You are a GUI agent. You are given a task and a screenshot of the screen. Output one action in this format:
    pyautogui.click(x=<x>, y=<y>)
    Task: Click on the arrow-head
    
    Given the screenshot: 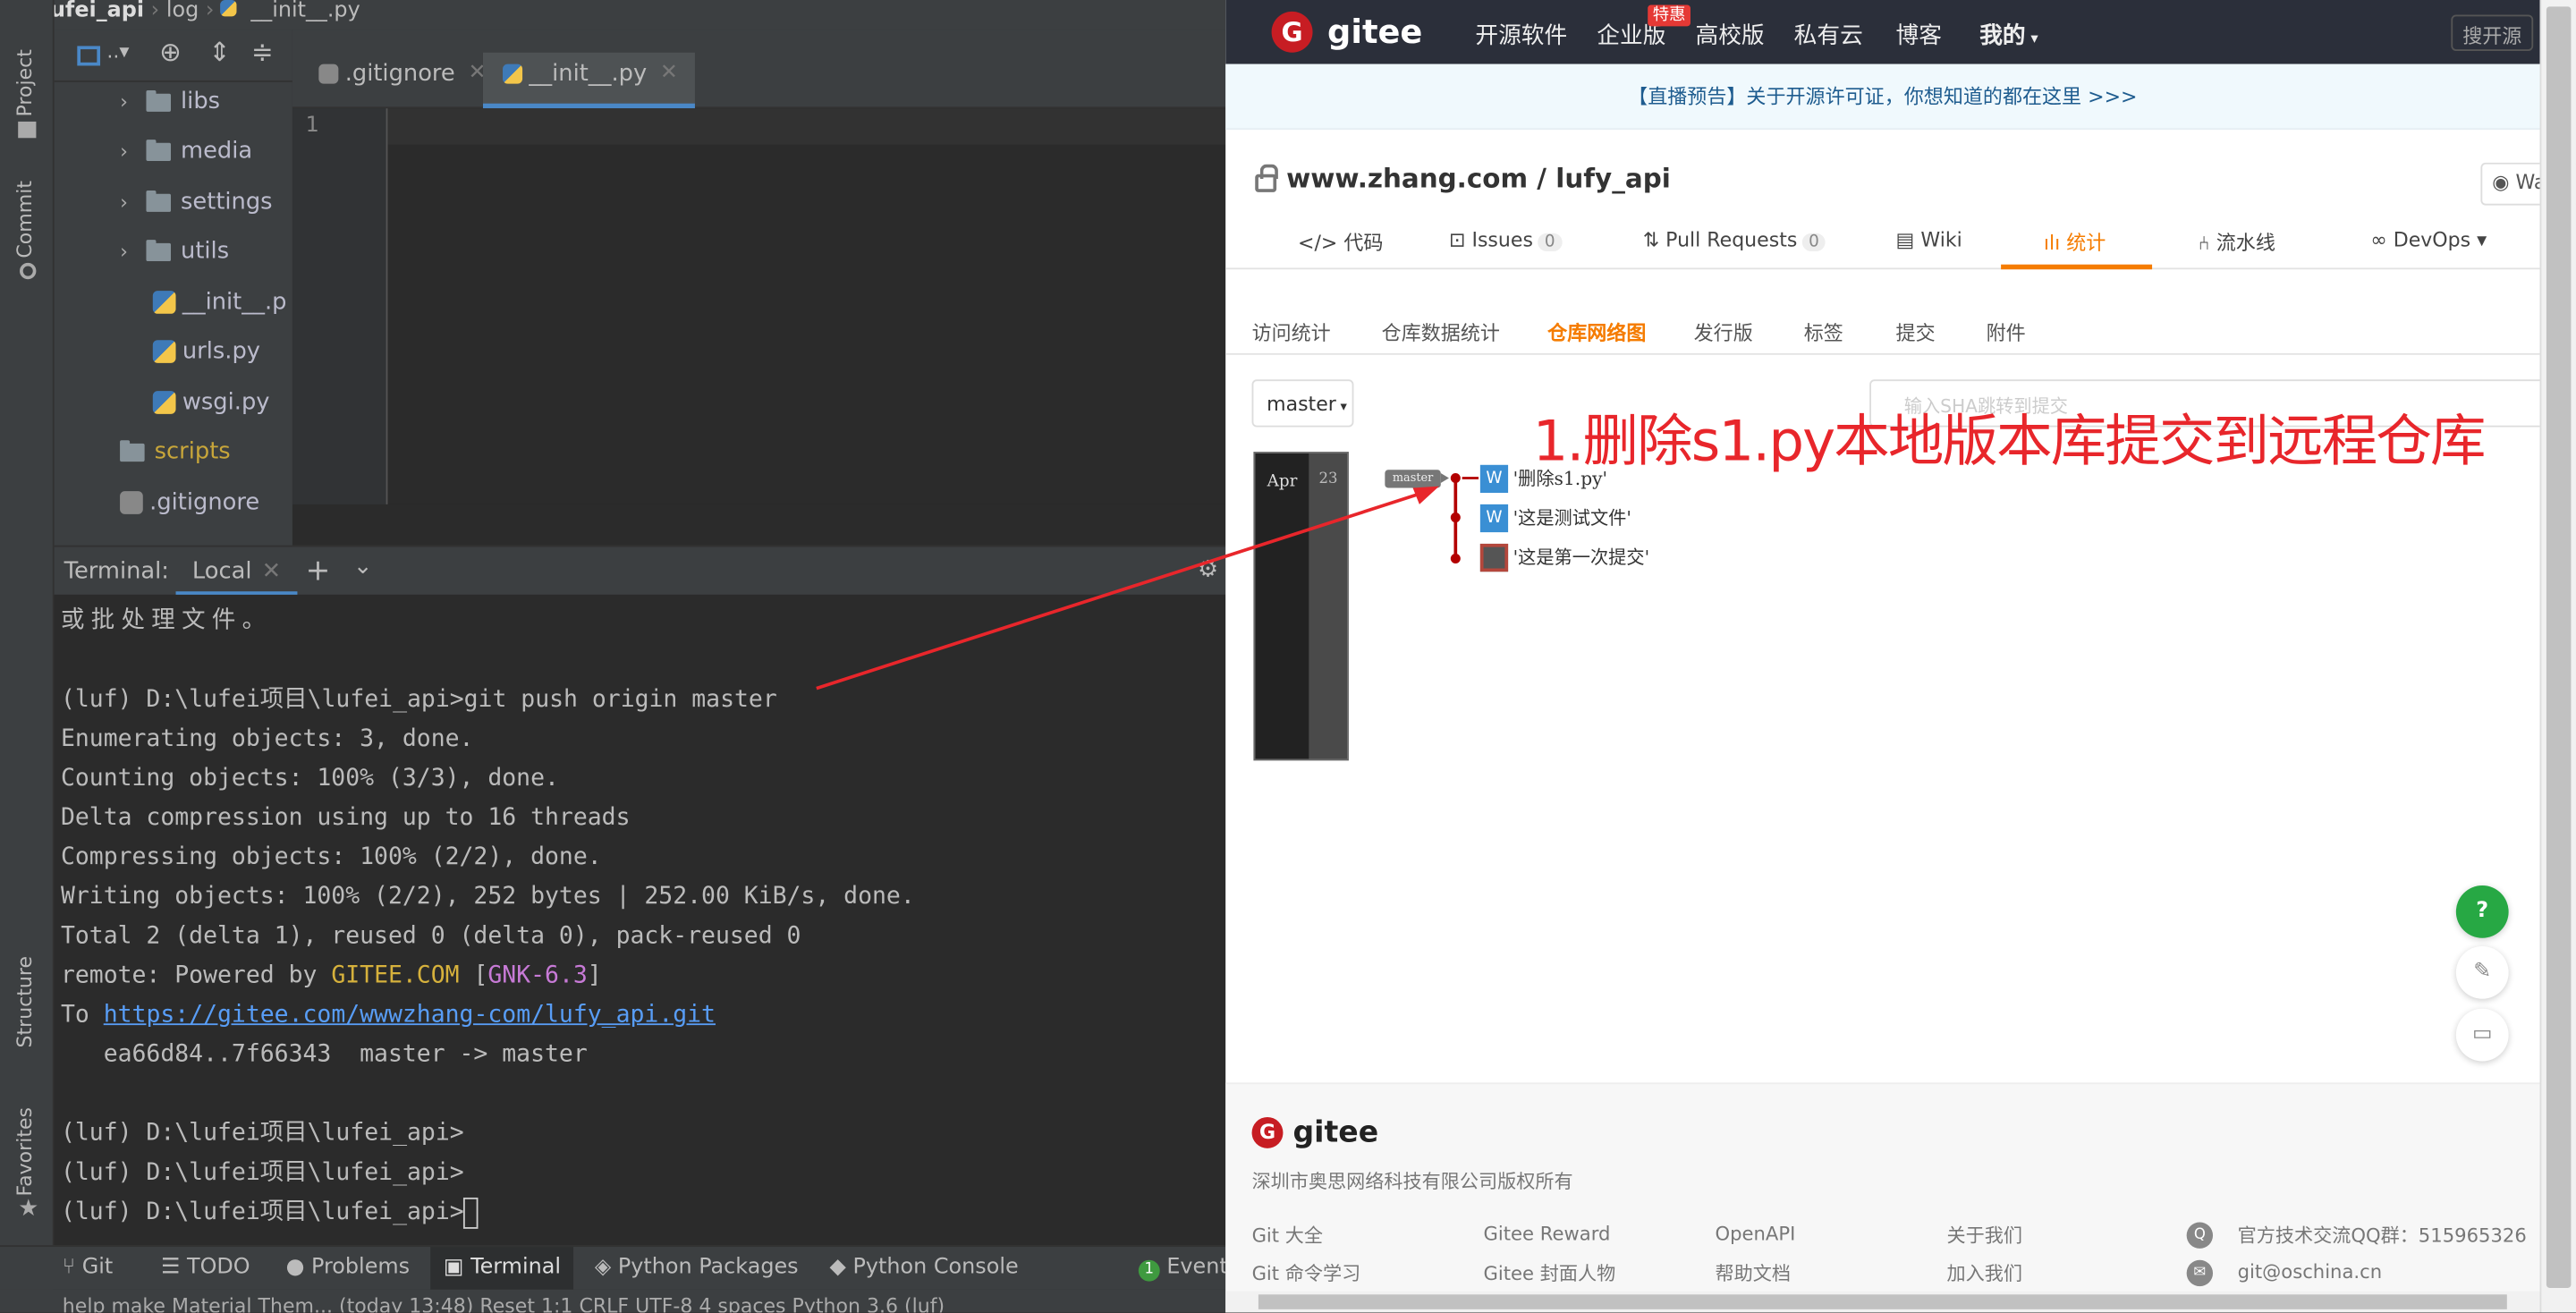 What is the action you would take?
    pyautogui.click(x=1425, y=495)
    